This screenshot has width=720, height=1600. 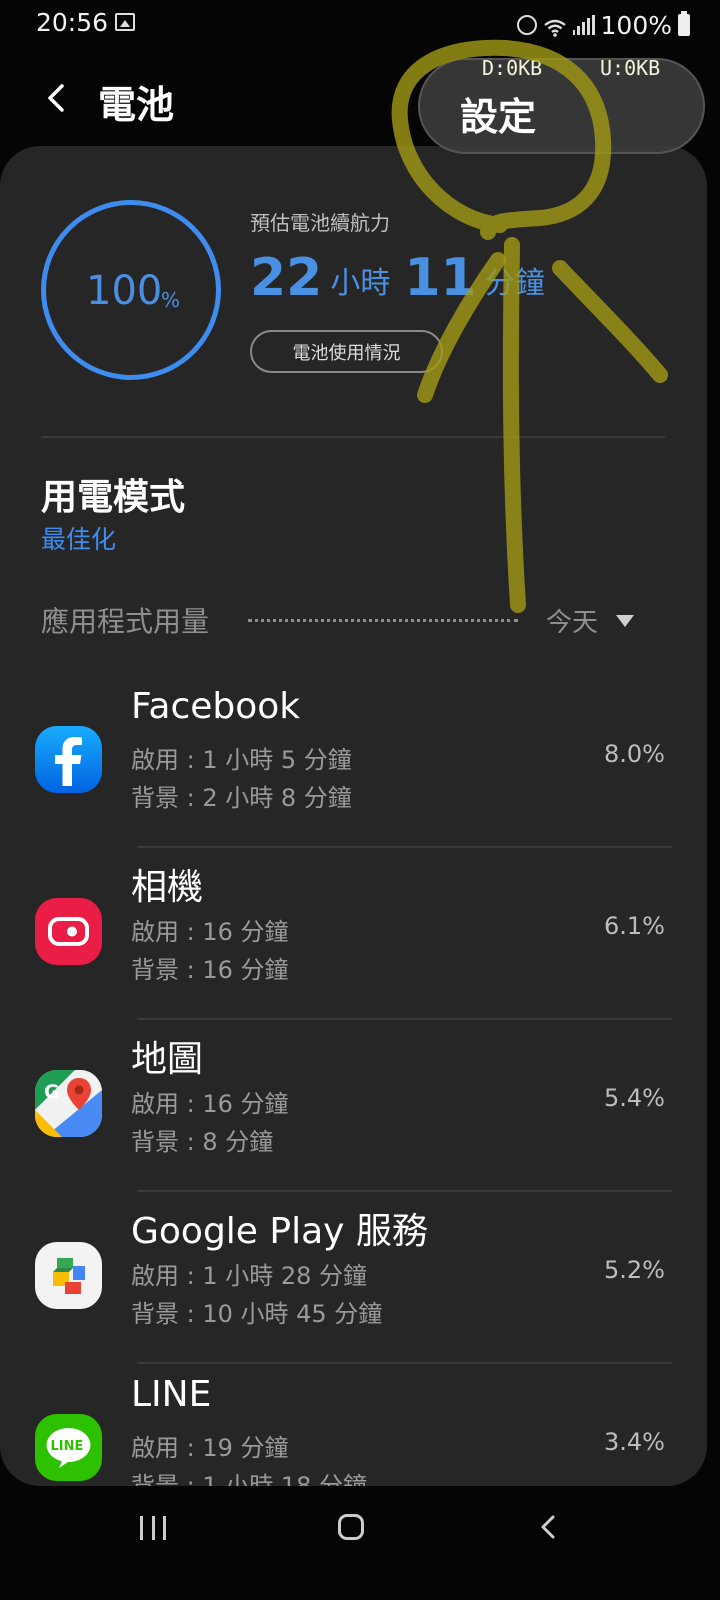 What do you see at coordinates (153, 1528) in the screenshot?
I see `recent-apps-icon` at bounding box center [153, 1528].